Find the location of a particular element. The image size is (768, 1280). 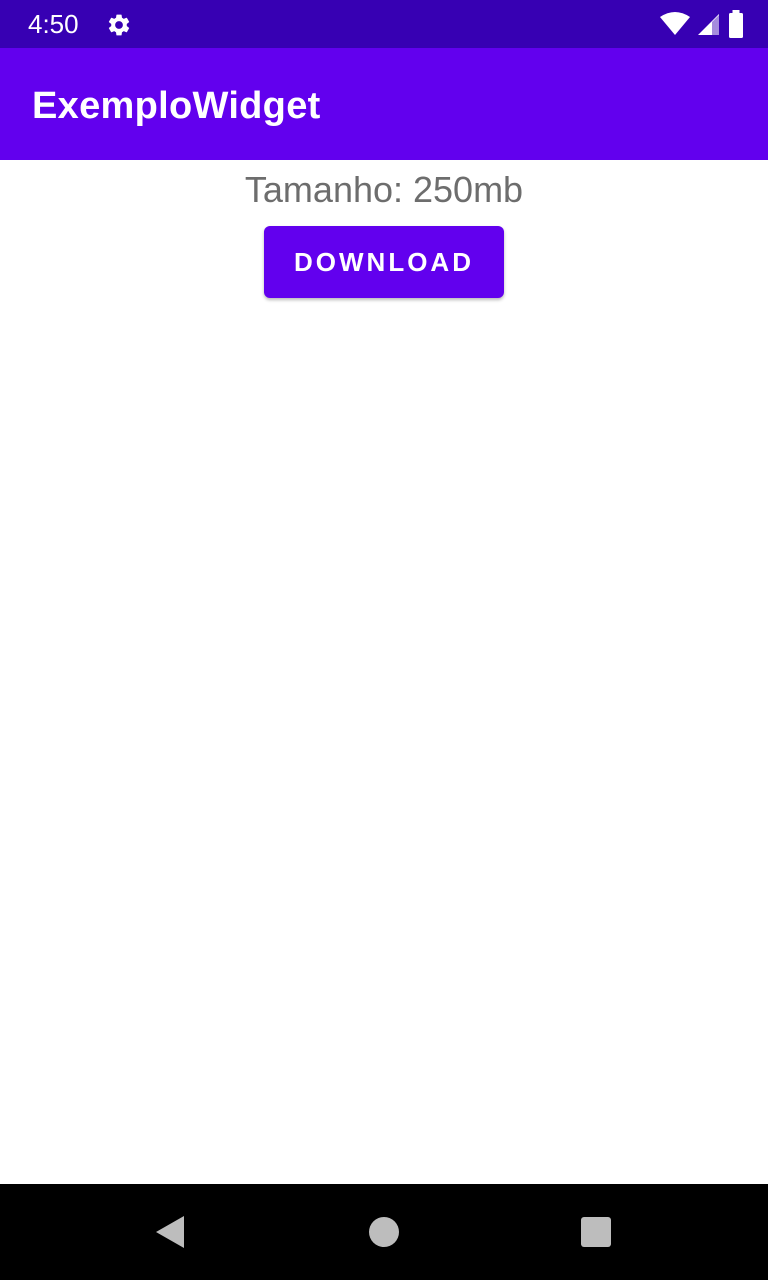

status-icons is located at coordinates (702, 24).